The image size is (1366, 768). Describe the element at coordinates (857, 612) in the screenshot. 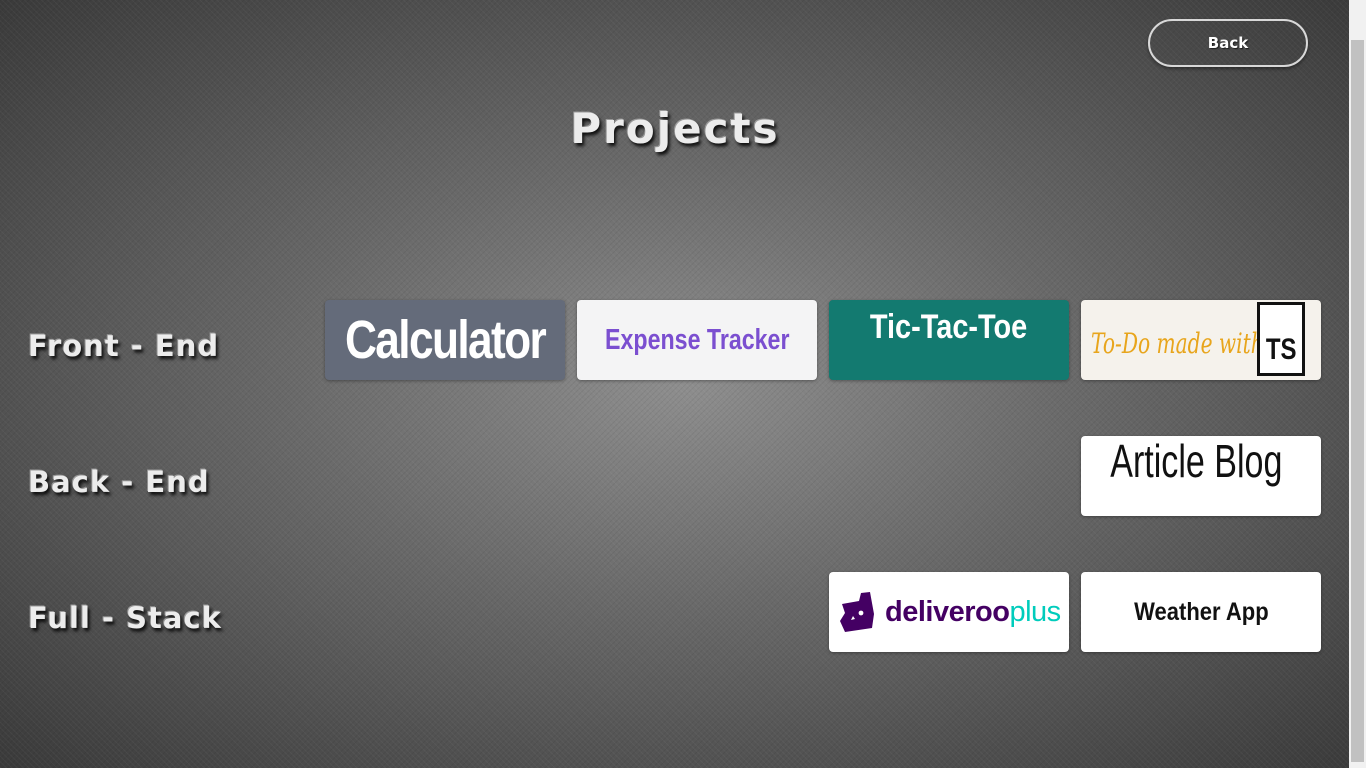

I see `kangaroo-logo-icon` at that location.